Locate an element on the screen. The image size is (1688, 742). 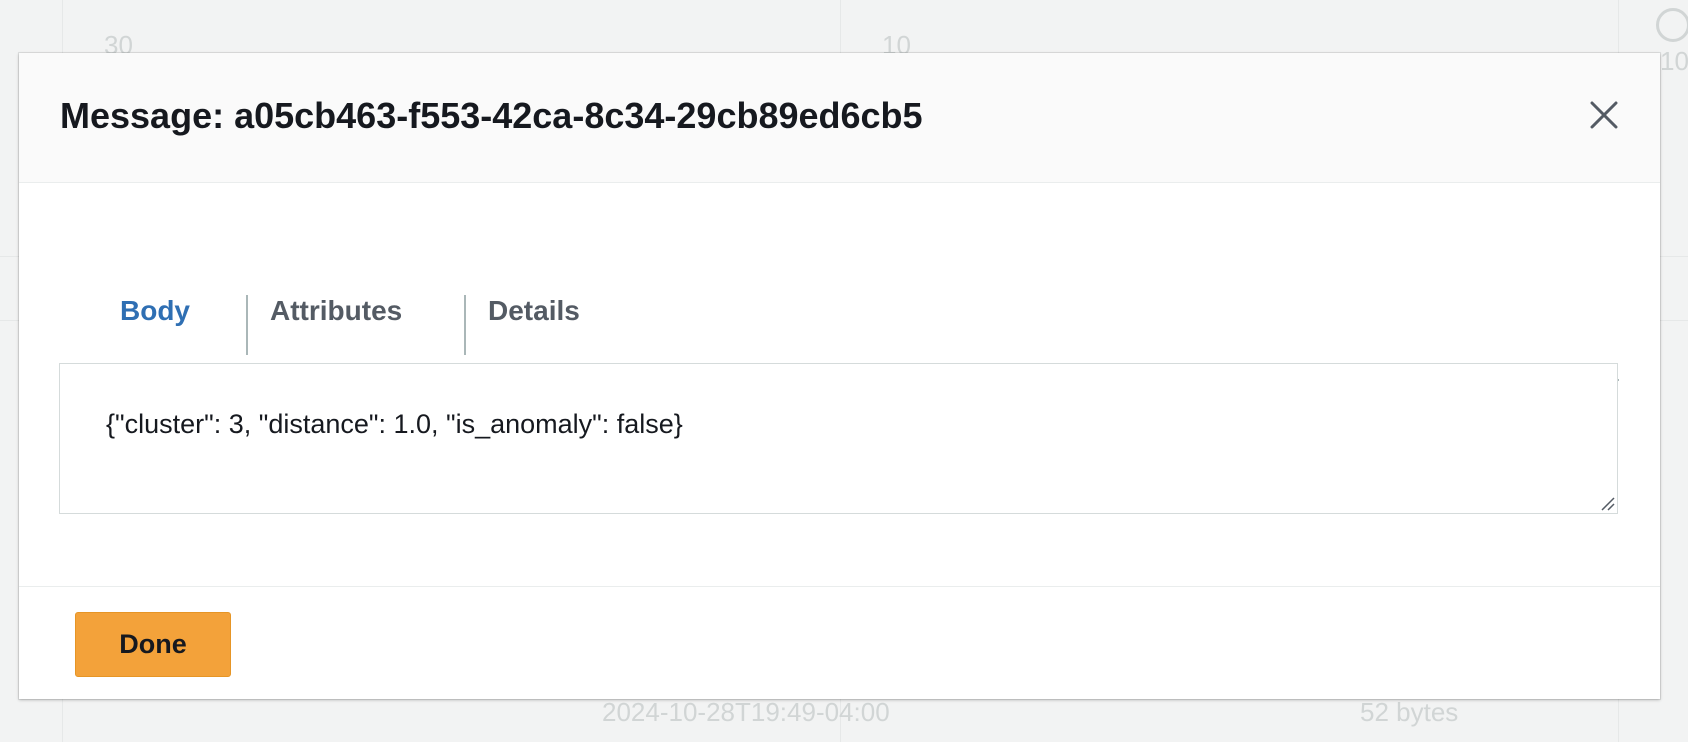
tab-attributes: Attributes is located at coordinates (336, 311).